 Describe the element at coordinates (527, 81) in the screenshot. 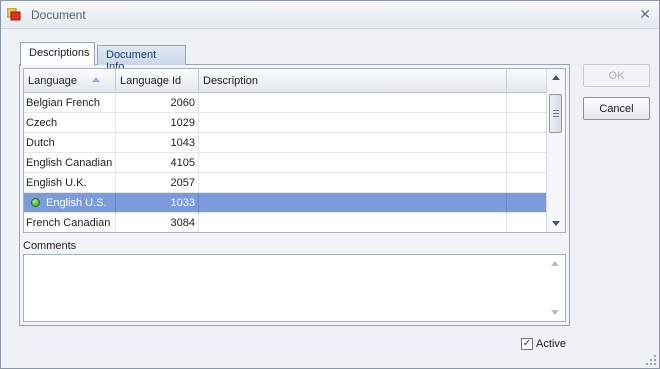

I see `column-header-extra` at that location.